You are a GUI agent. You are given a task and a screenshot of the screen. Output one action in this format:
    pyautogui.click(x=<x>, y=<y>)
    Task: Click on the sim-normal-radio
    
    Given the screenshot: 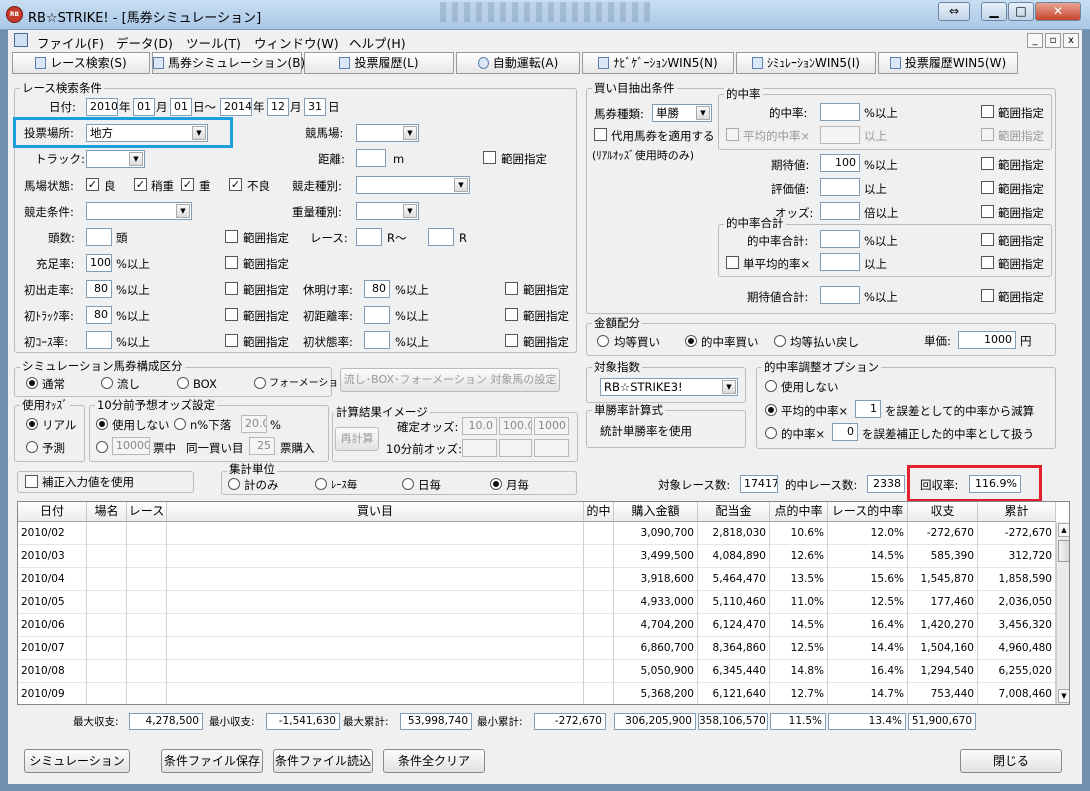 What is the action you would take?
    pyautogui.click(x=32, y=383)
    